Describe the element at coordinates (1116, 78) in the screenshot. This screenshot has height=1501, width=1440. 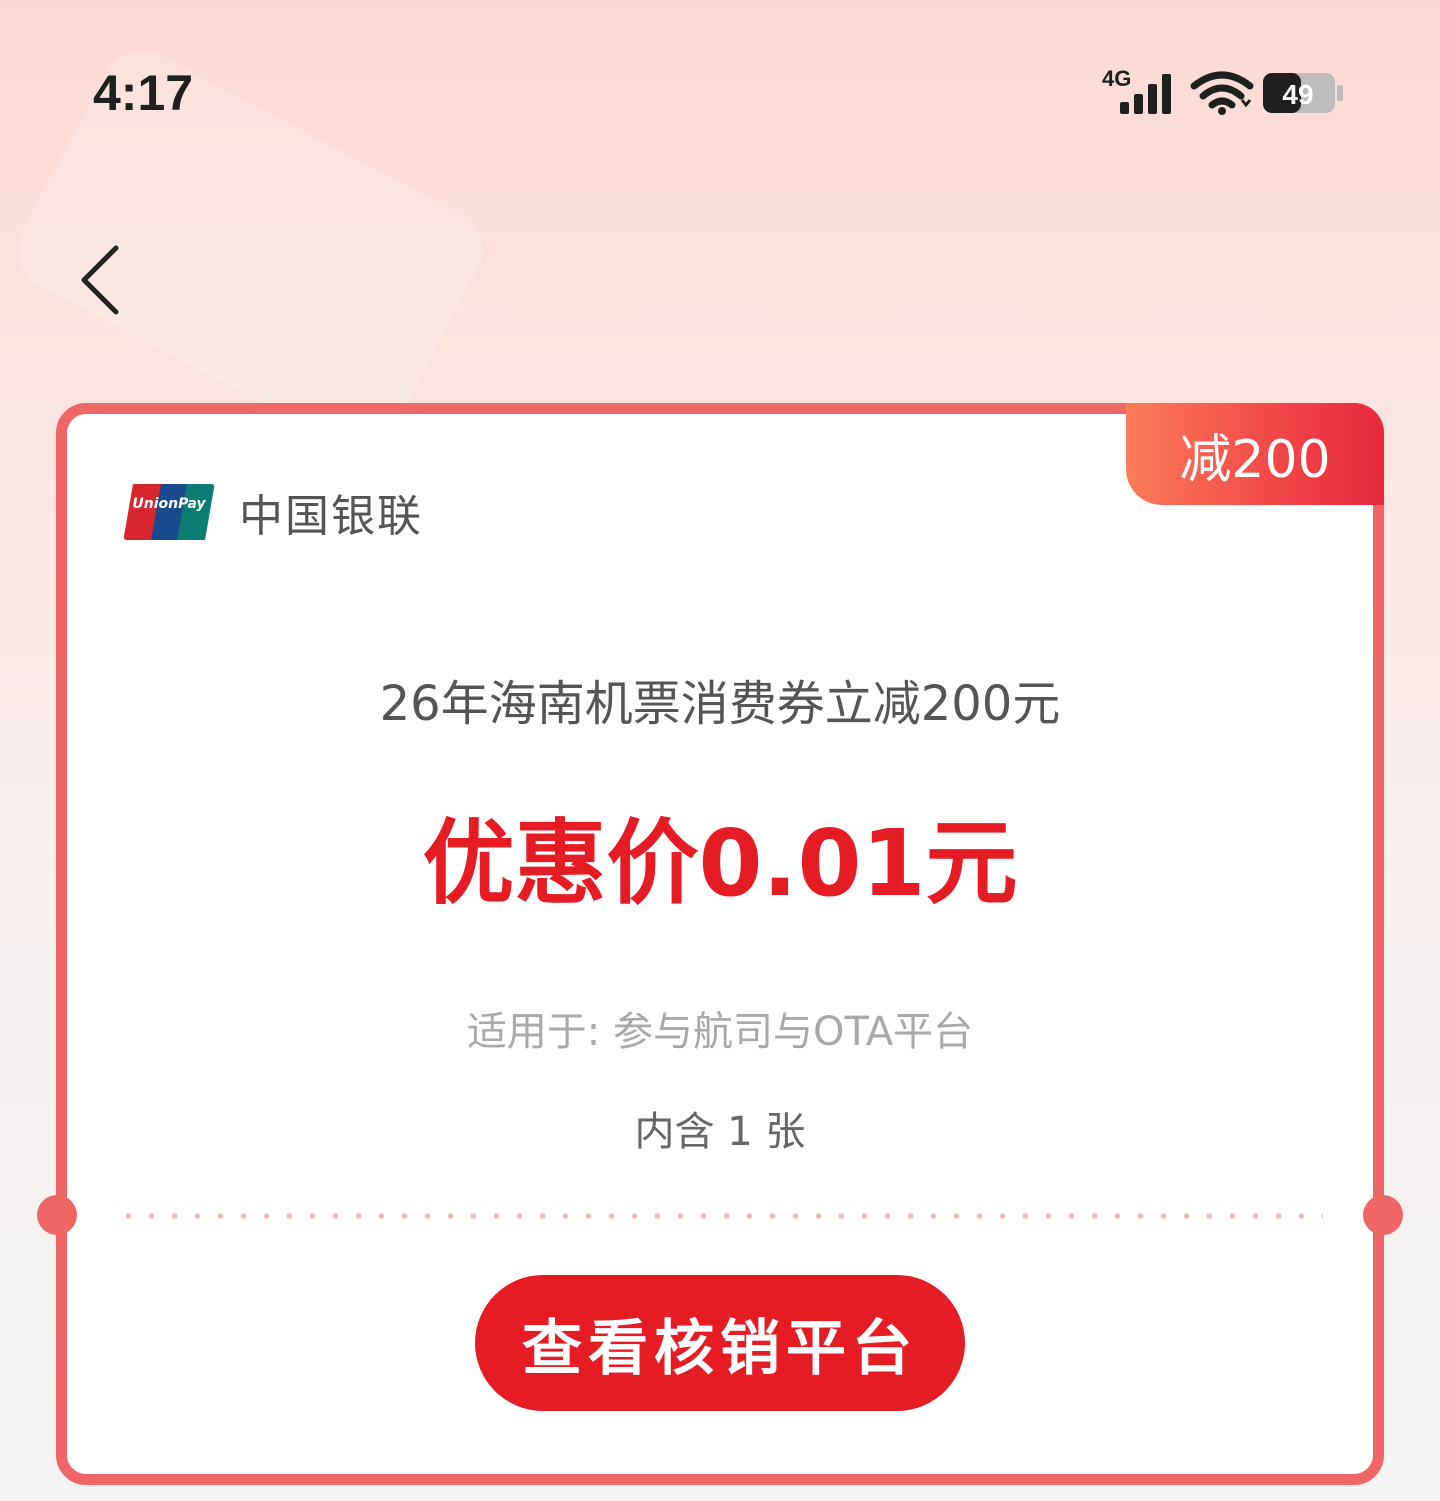
I see `network-type-label: 4G` at that location.